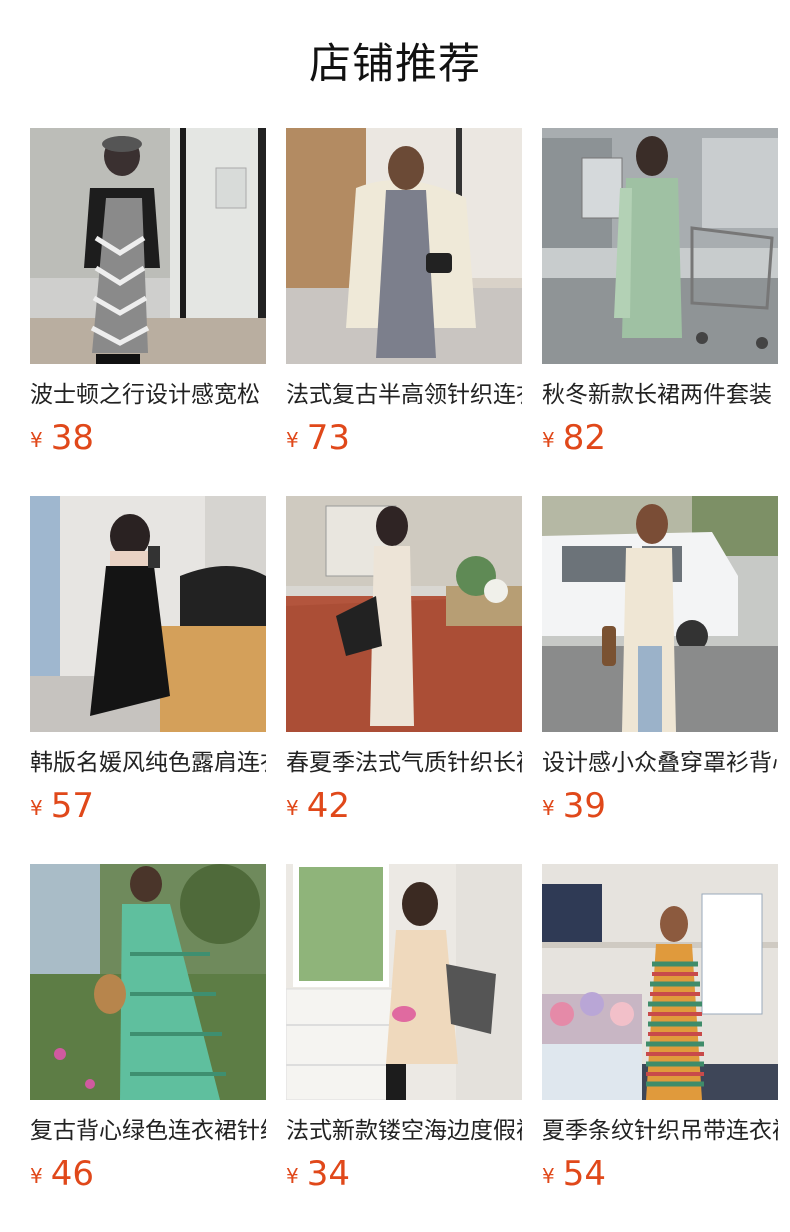 This screenshot has width=790, height=1232. Describe the element at coordinates (328, 1174) in the screenshot. I see `price-amount: 34` at that location.